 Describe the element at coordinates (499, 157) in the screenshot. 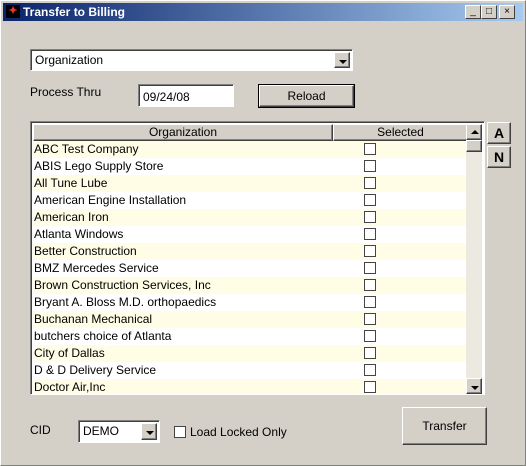

I see `select-none-button: N` at that location.